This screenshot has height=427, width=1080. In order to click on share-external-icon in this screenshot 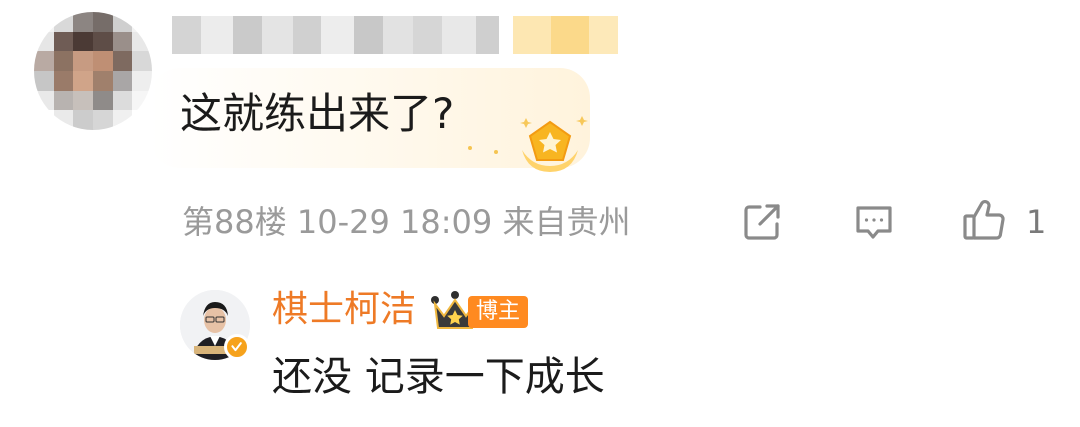, I will do `click(762, 222)`.